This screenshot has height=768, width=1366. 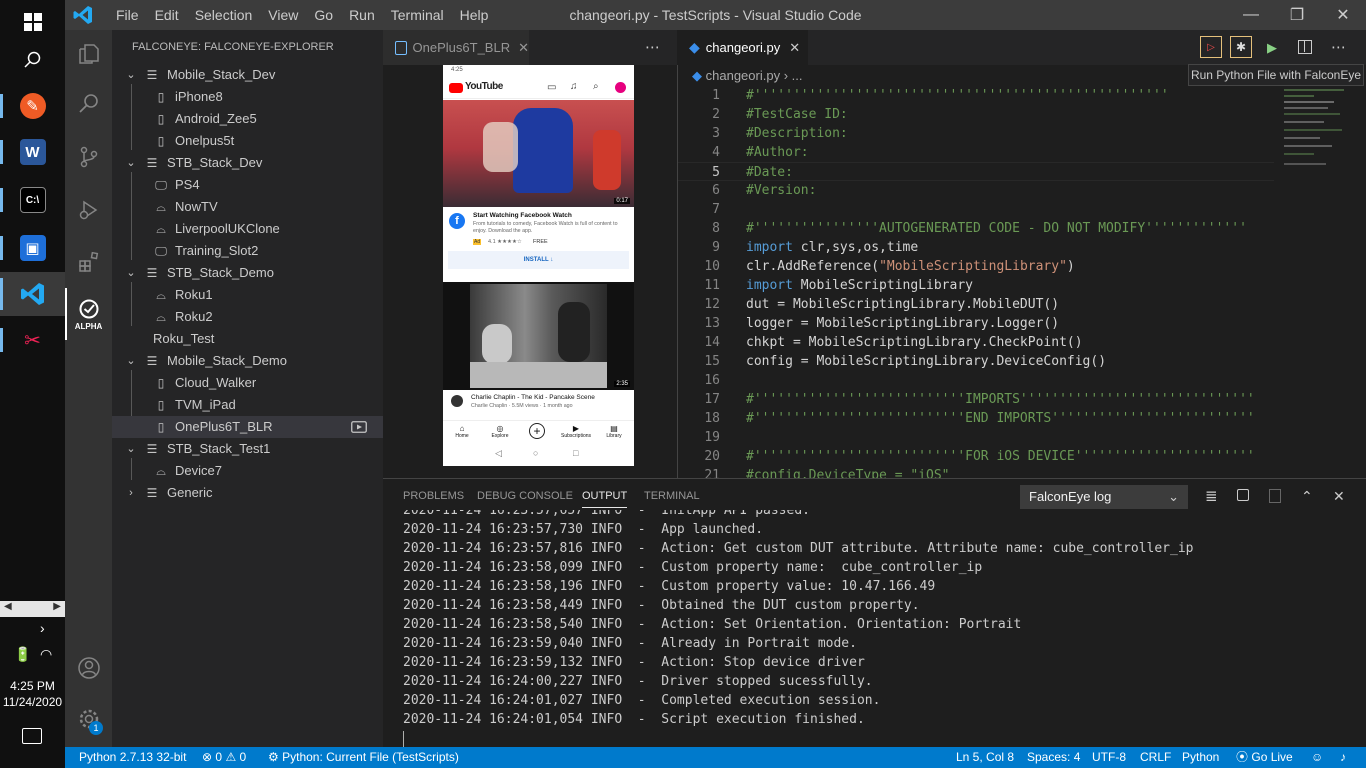 What do you see at coordinates (247, 97) in the screenshot?
I see `tree-item-iphone8: ▯ iPhone8` at bounding box center [247, 97].